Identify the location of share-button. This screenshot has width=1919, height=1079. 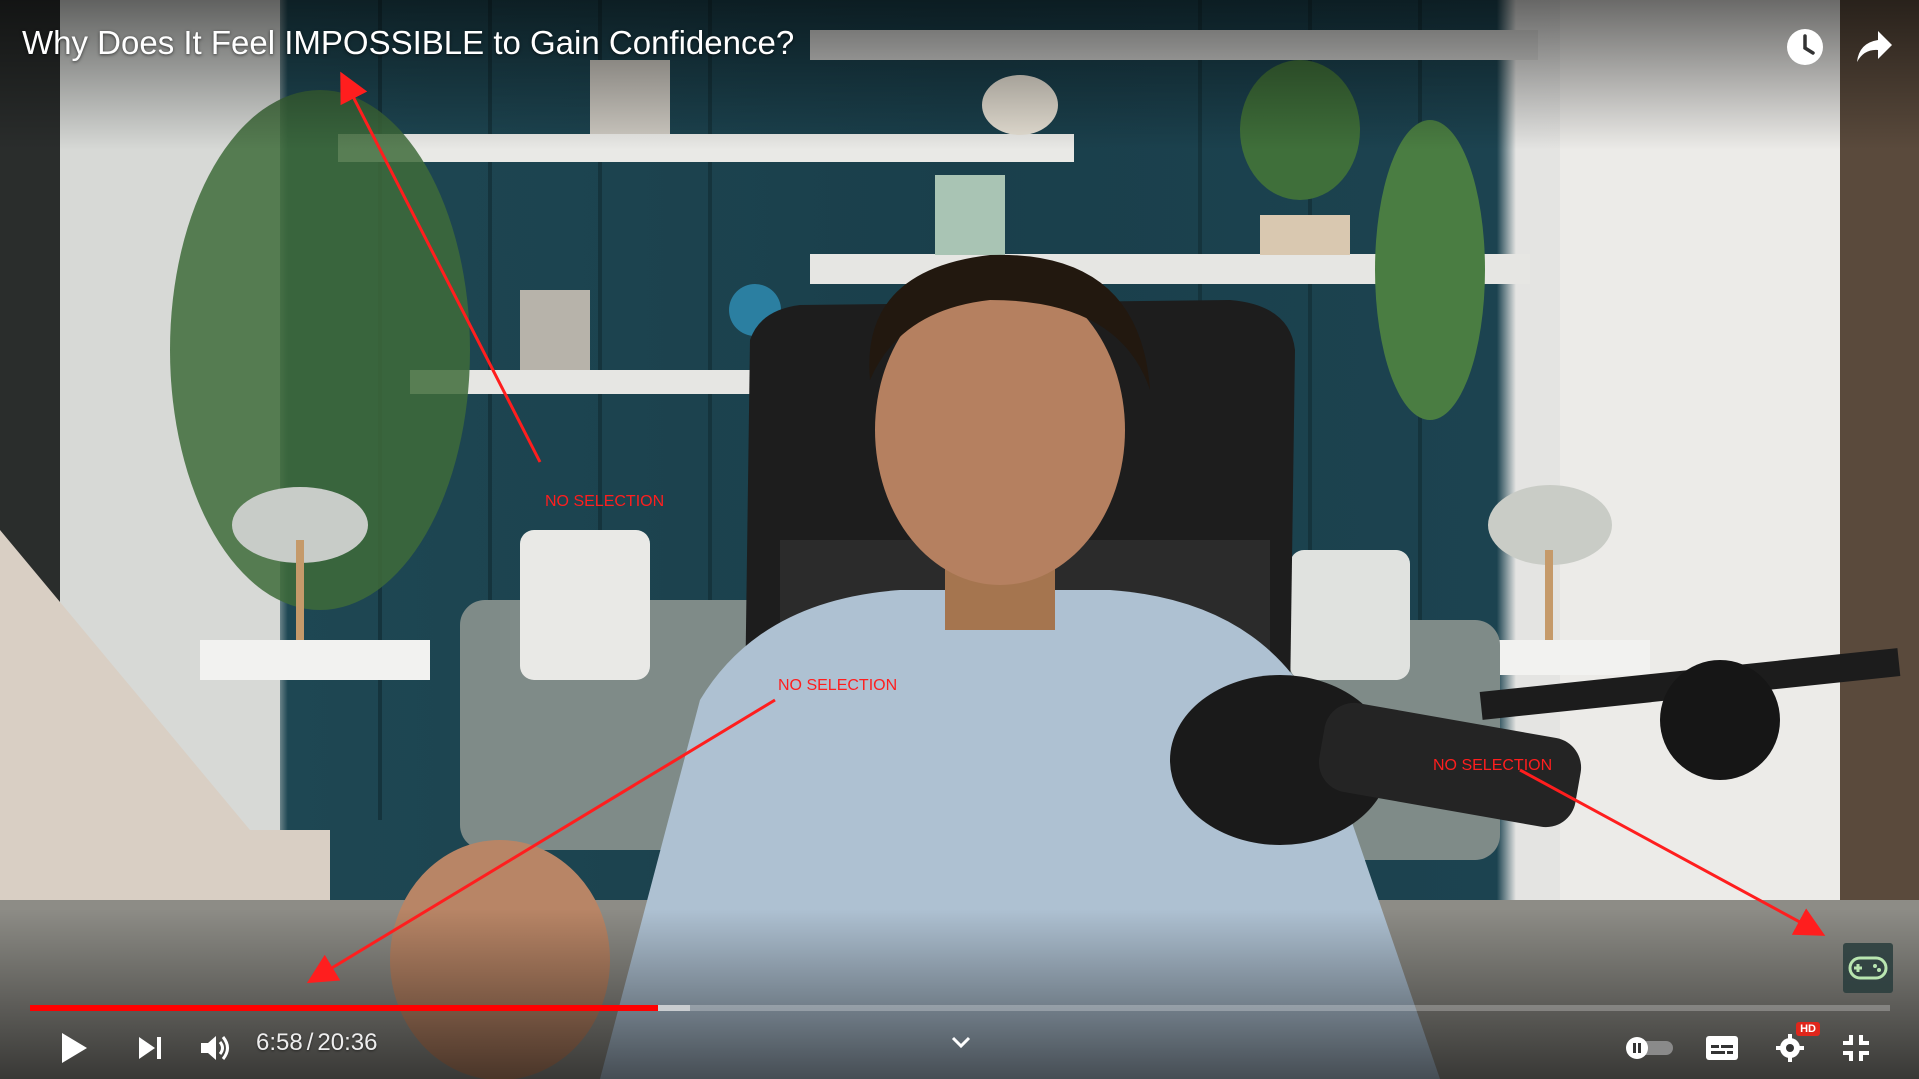
(1874, 47).